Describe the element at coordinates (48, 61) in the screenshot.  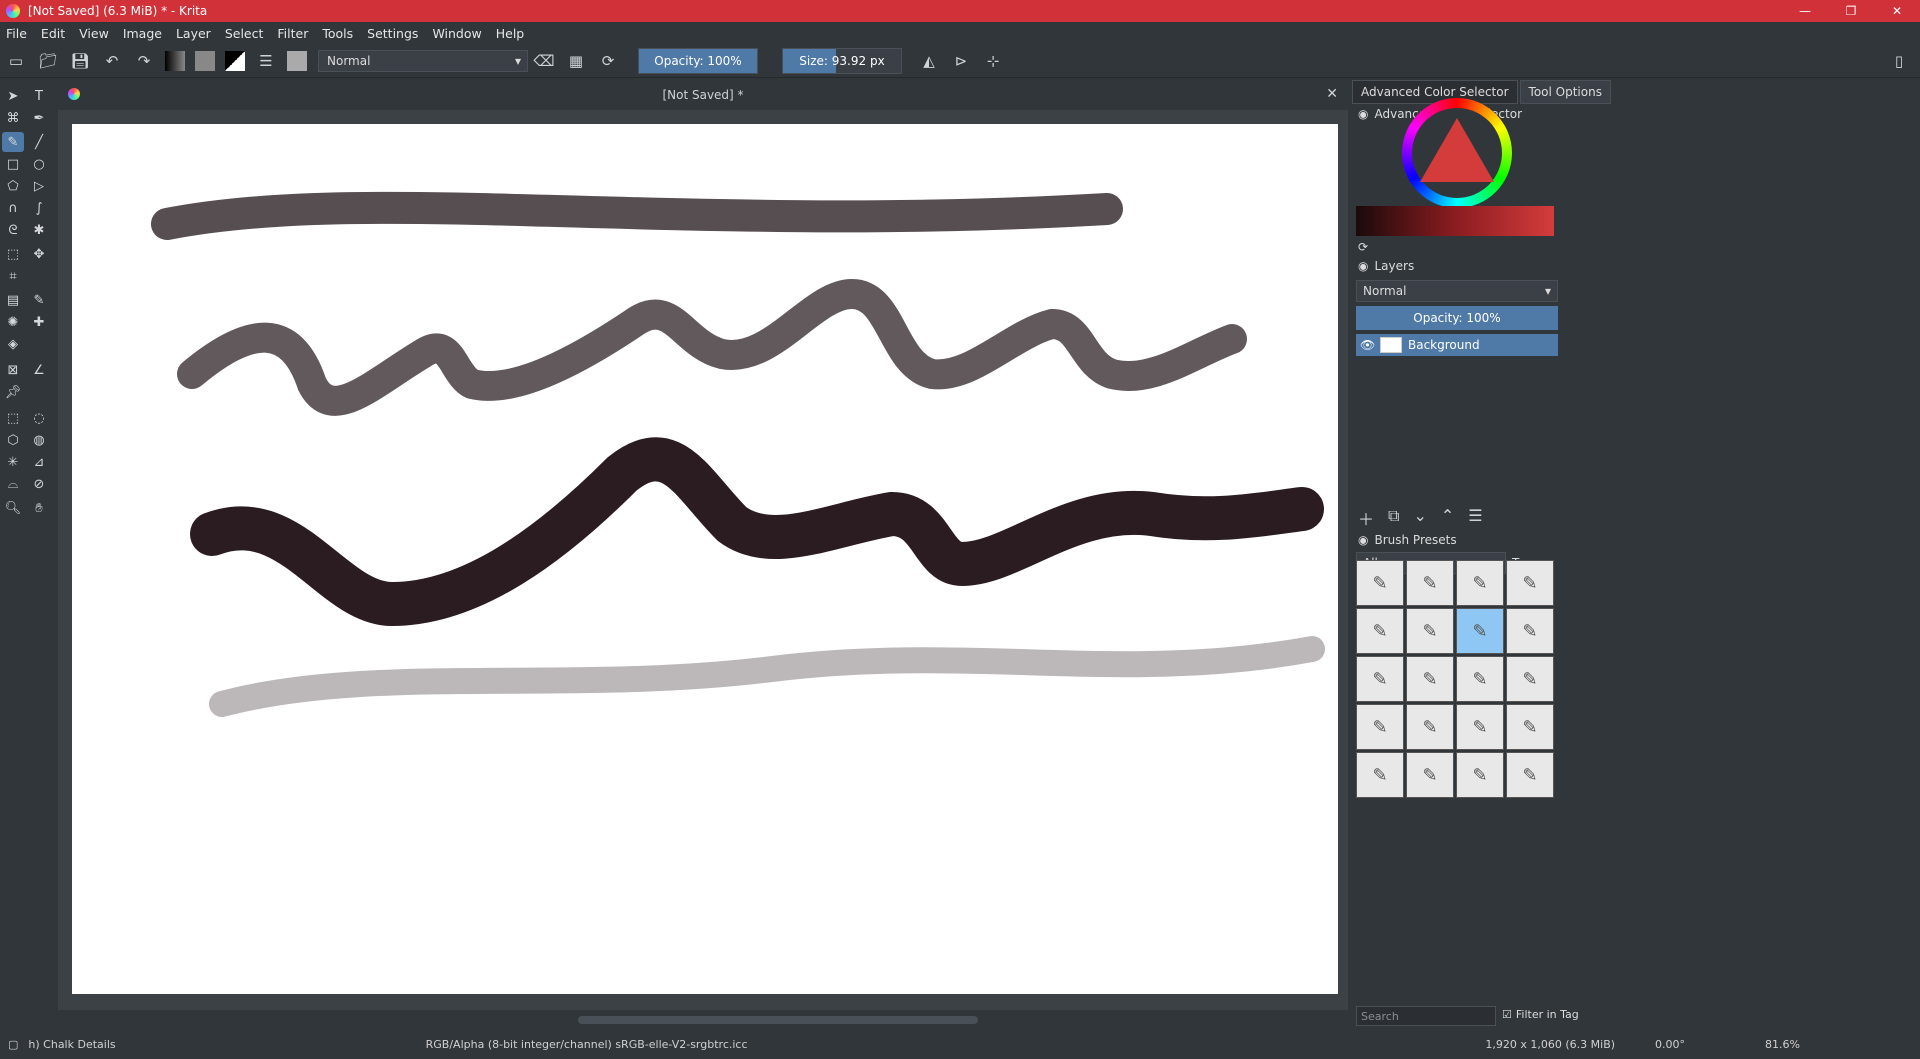
I see `open-document-icon: 📁︎` at that location.